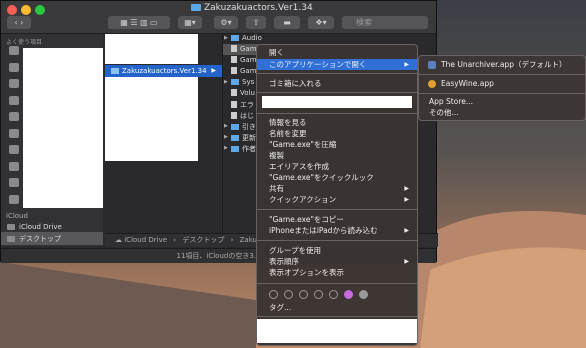 The image size is (586, 348). I want to click on sidebar-item-icloud-drive: iCloud Drive, so click(34, 227).